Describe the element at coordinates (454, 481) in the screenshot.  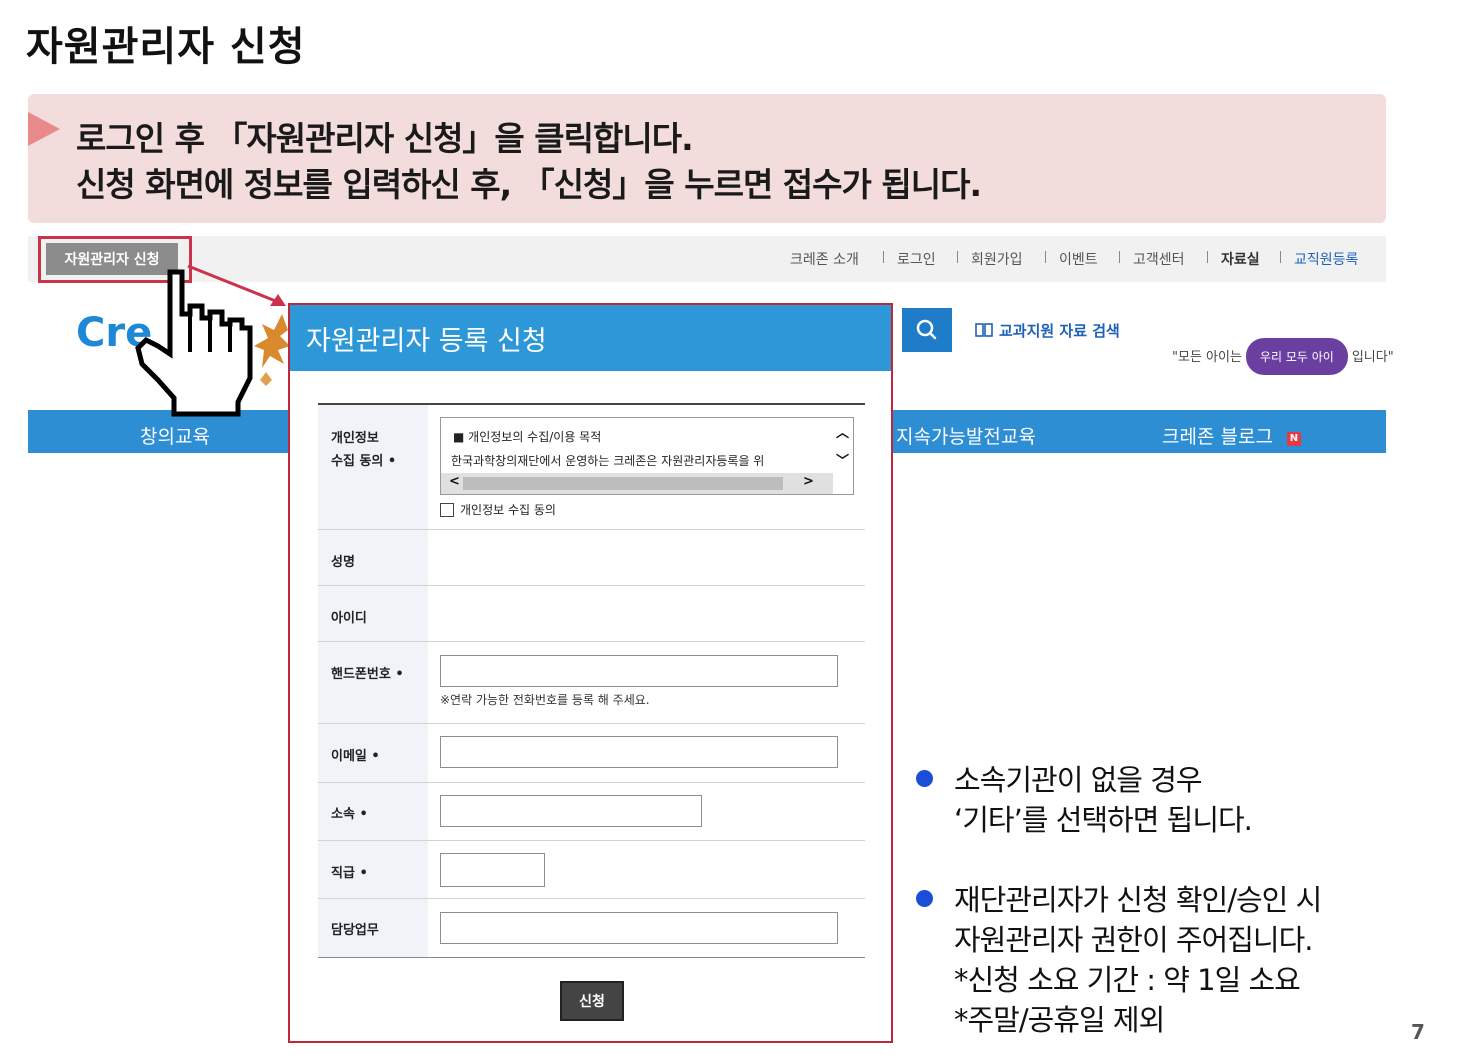
I see `chevron-left-icon: <` at that location.